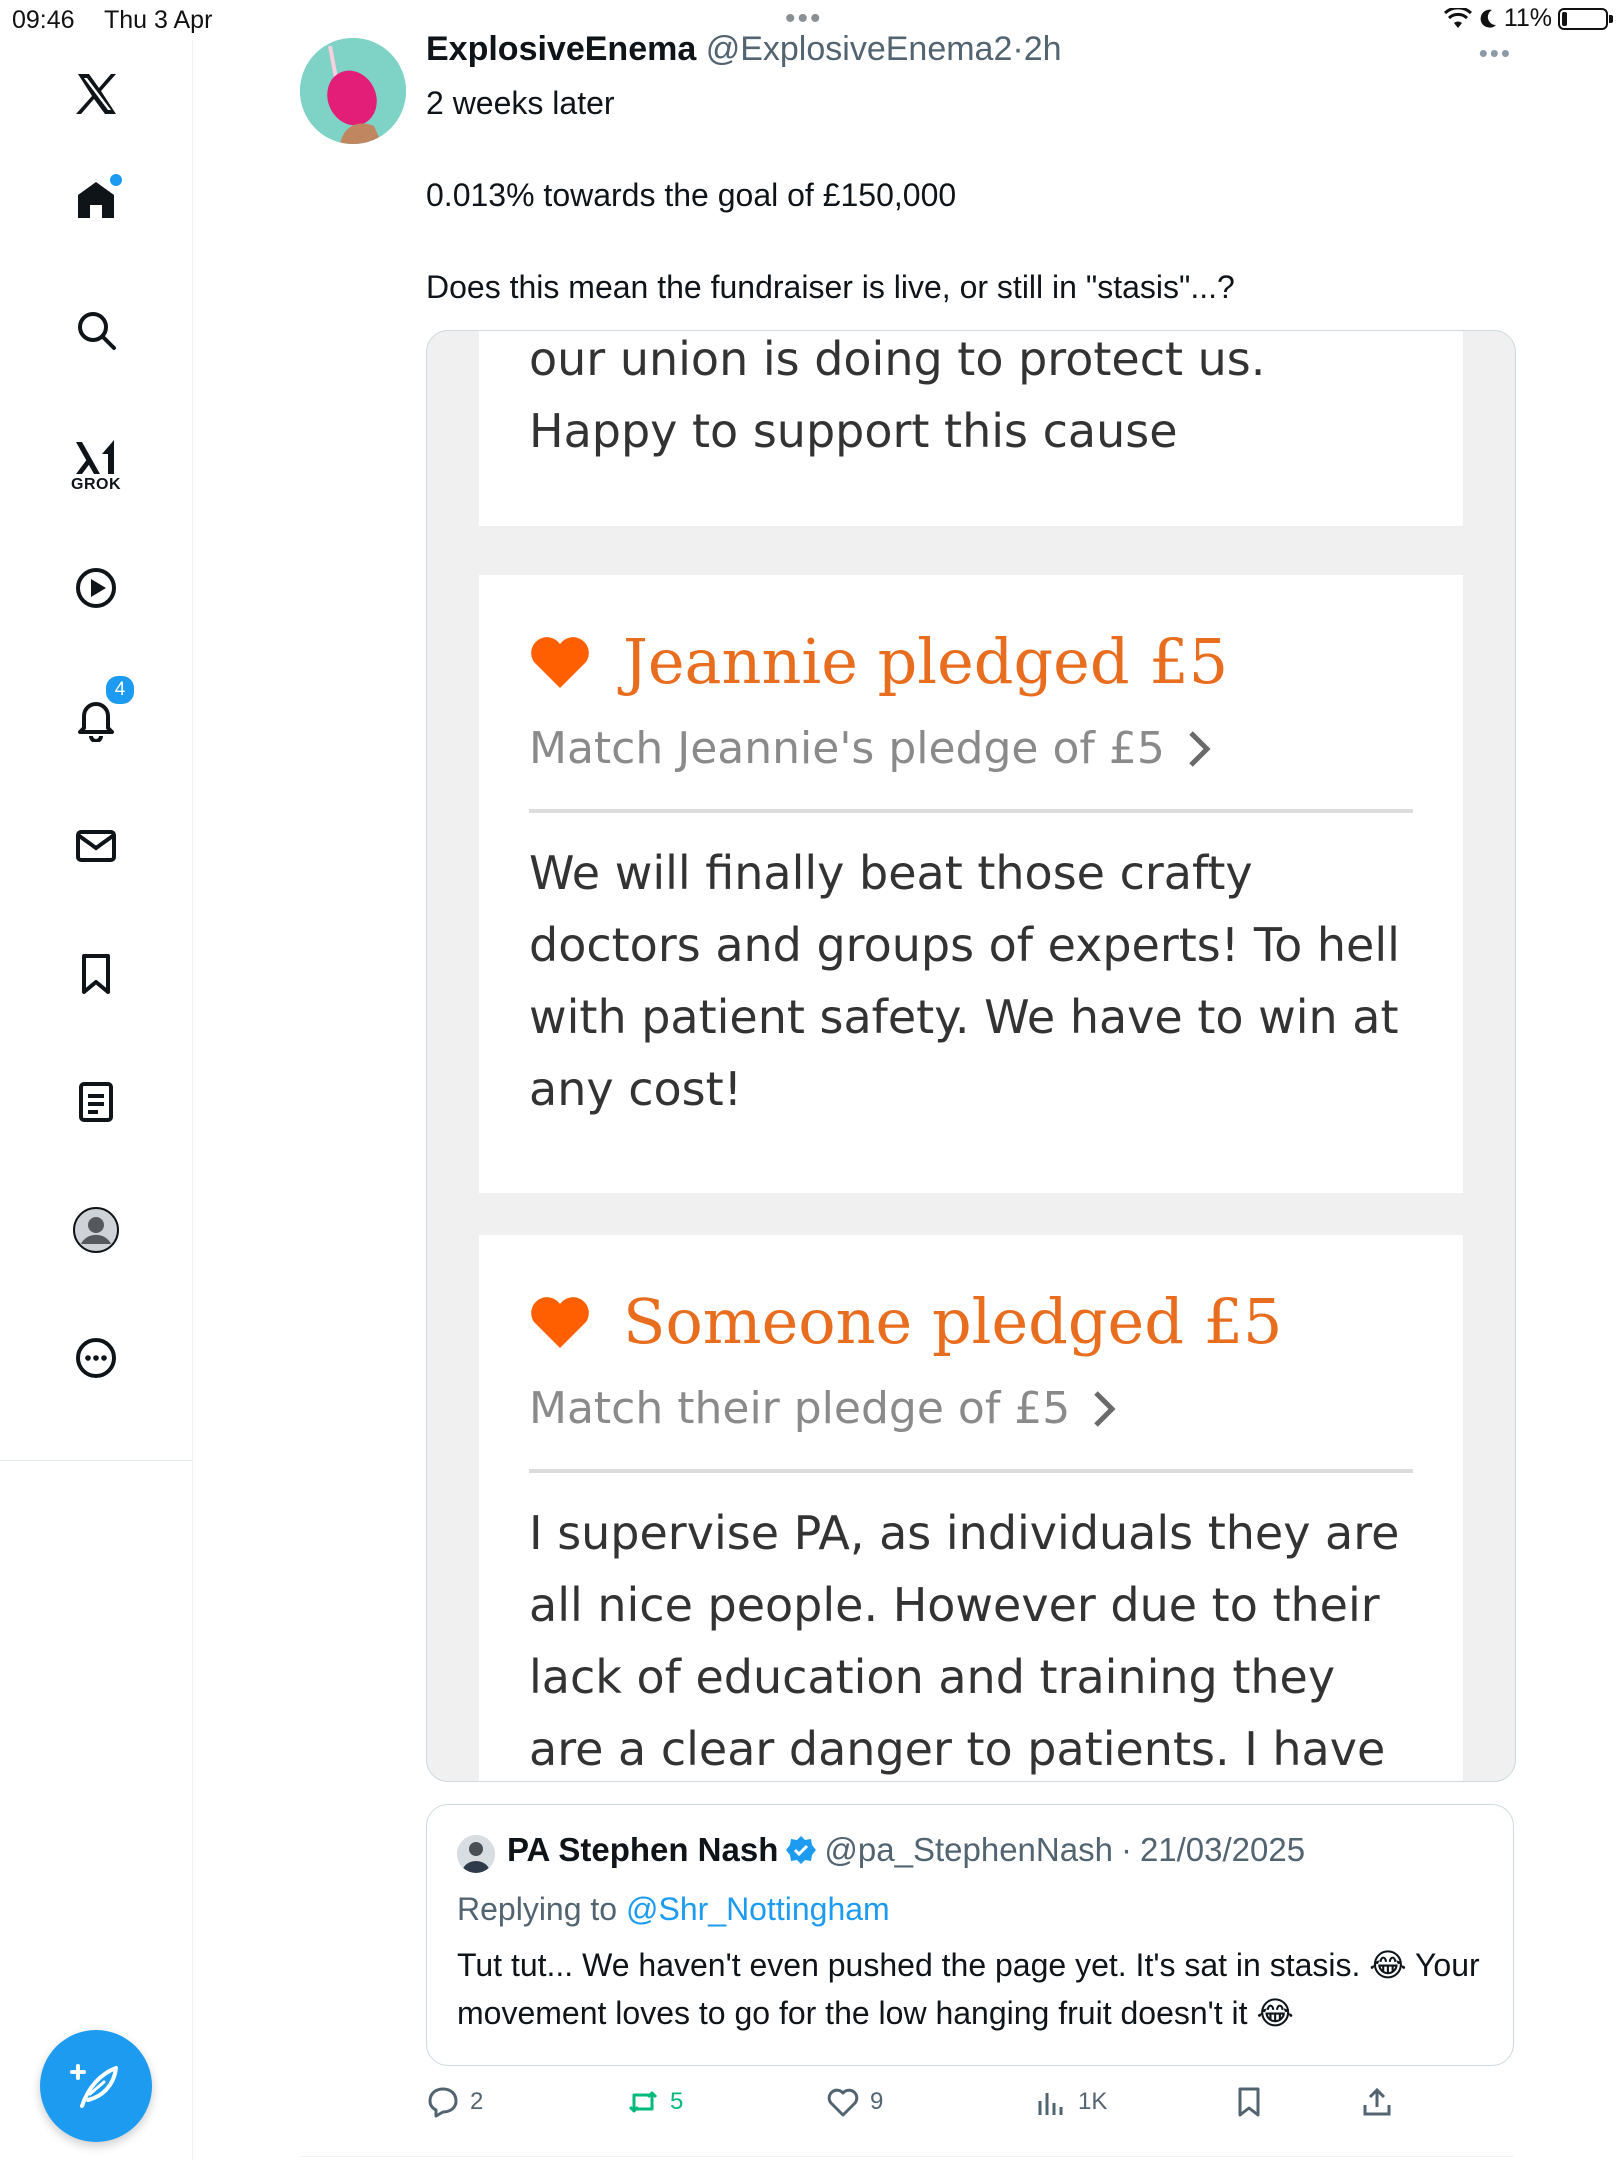 The width and height of the screenshot is (1620, 2160). Describe the element at coordinates (116, 180) in the screenshot. I see `home-notification-dot` at that location.